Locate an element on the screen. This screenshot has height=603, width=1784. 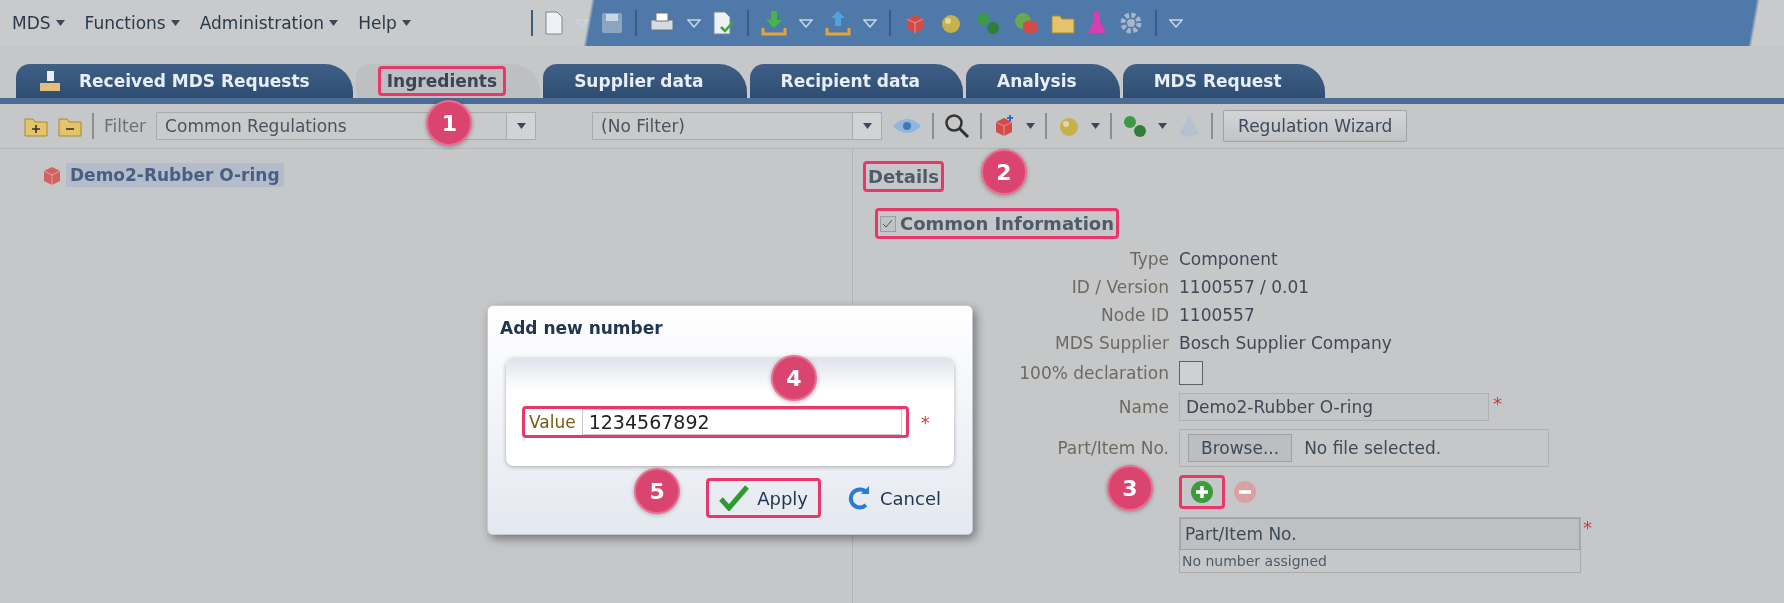
upload-icon is located at coordinates (837, 23).